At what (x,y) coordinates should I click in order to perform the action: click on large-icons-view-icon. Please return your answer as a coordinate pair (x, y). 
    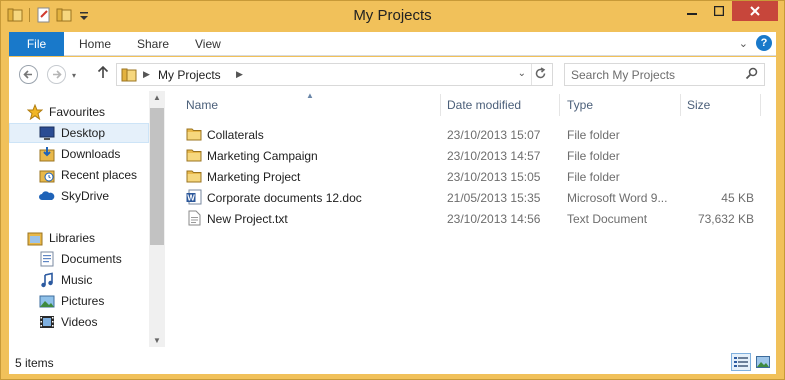
    Looking at the image, I should click on (763, 362).